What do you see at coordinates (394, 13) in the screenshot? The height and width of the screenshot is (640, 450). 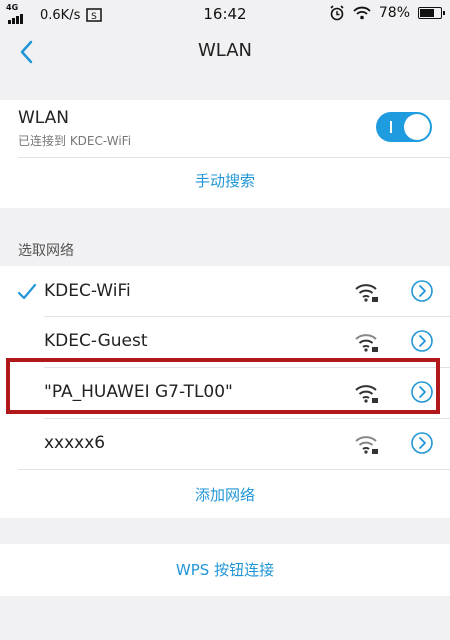 I see `battery-percent: 78%` at bounding box center [394, 13].